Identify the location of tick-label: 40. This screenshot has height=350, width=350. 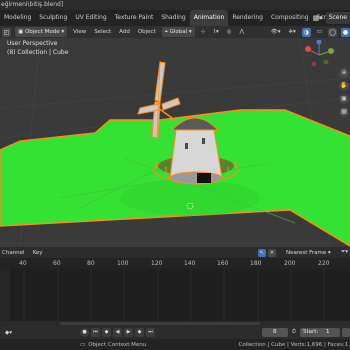
(23, 263).